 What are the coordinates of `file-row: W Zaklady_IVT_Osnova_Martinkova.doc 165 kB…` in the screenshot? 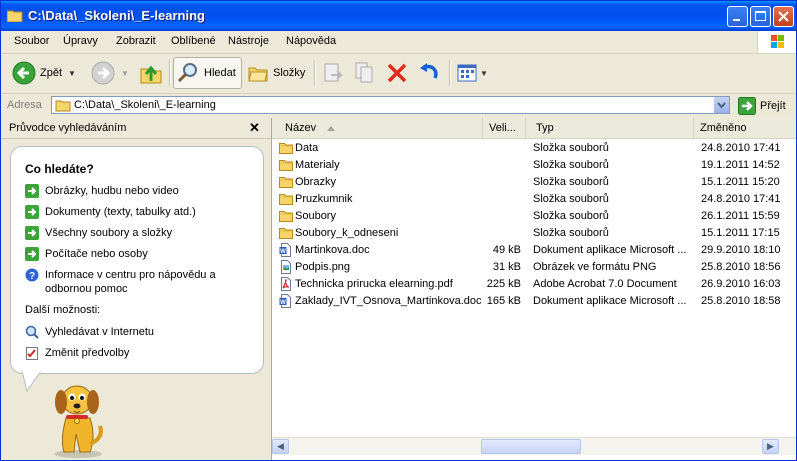 It's located at (534, 301).